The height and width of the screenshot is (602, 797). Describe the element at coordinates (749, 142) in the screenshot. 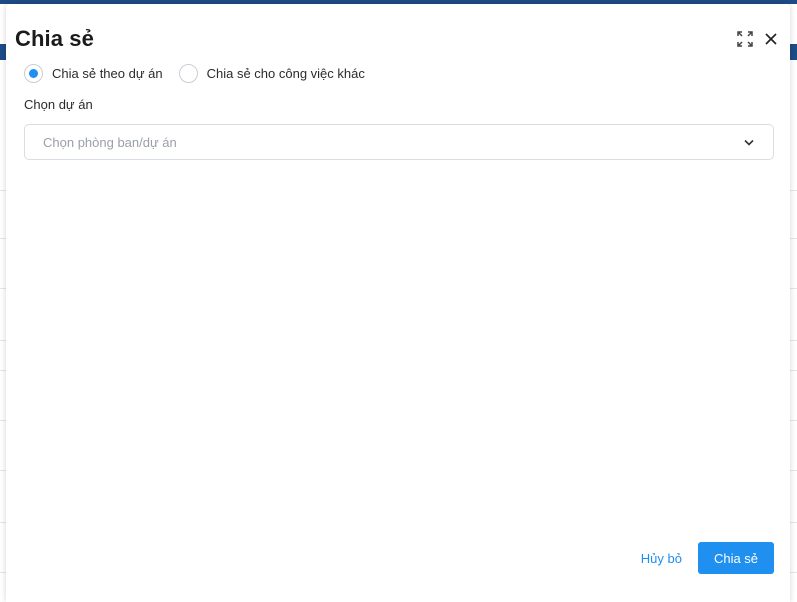

I see `chevron-down-icon` at that location.